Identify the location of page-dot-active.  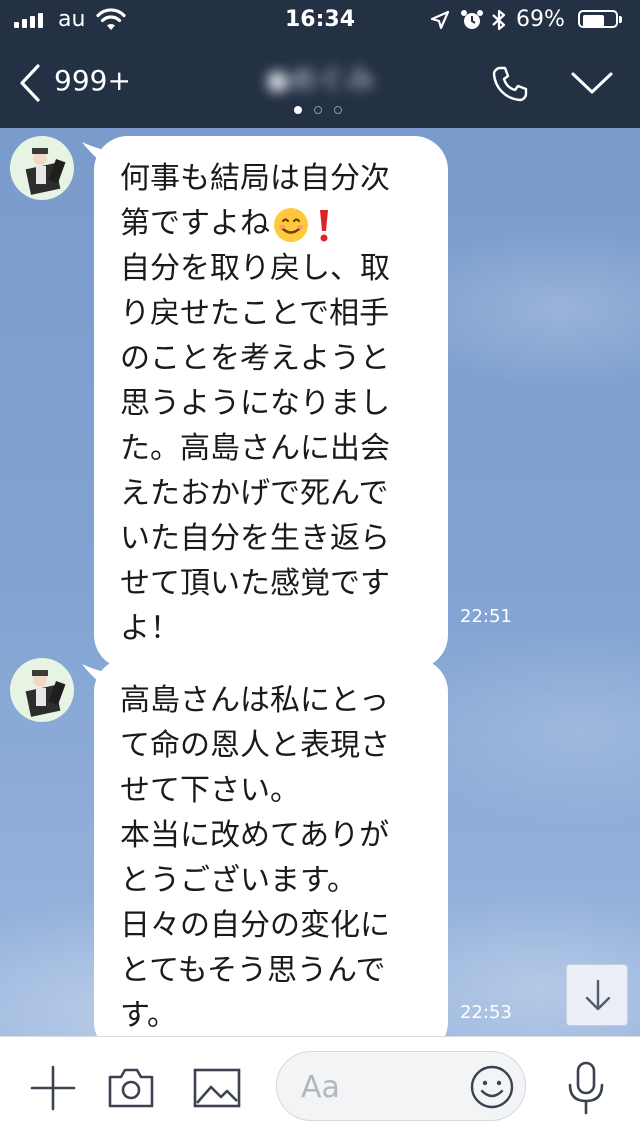
(298, 110).